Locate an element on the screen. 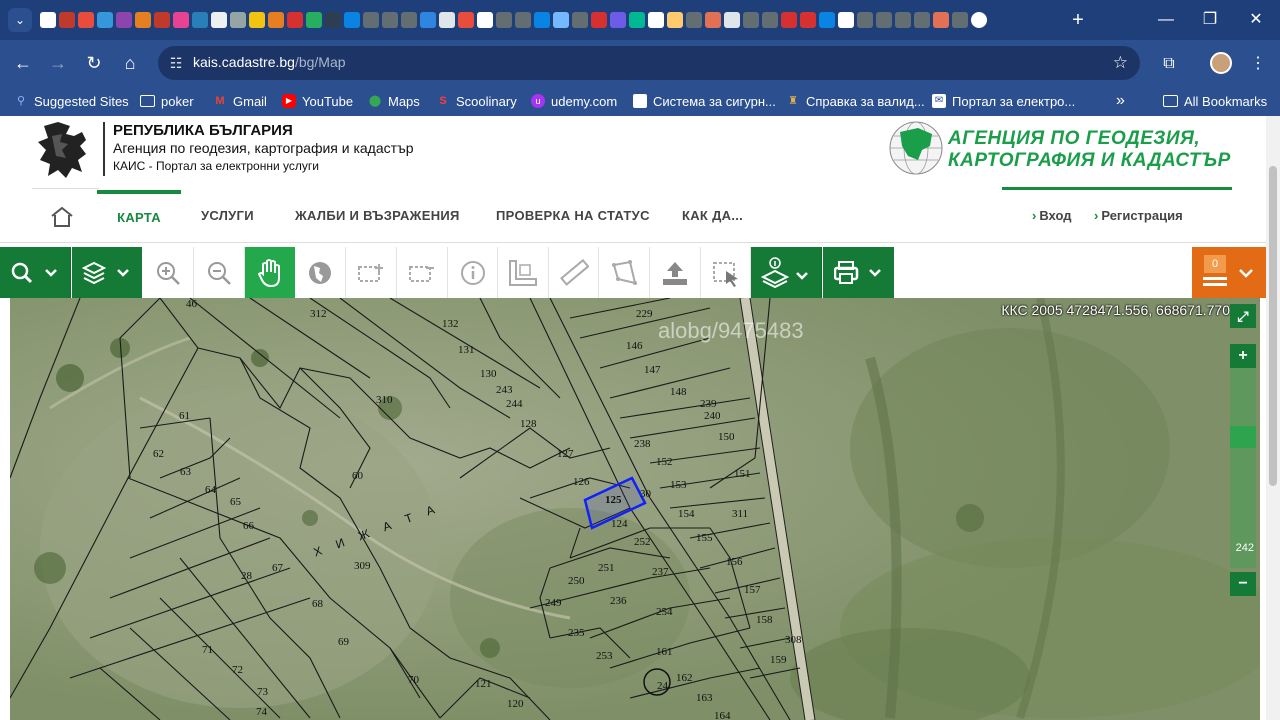 Image resolution: width=1280 pixels, height=720 pixels. profile-avatar is located at coordinates (1221, 63).